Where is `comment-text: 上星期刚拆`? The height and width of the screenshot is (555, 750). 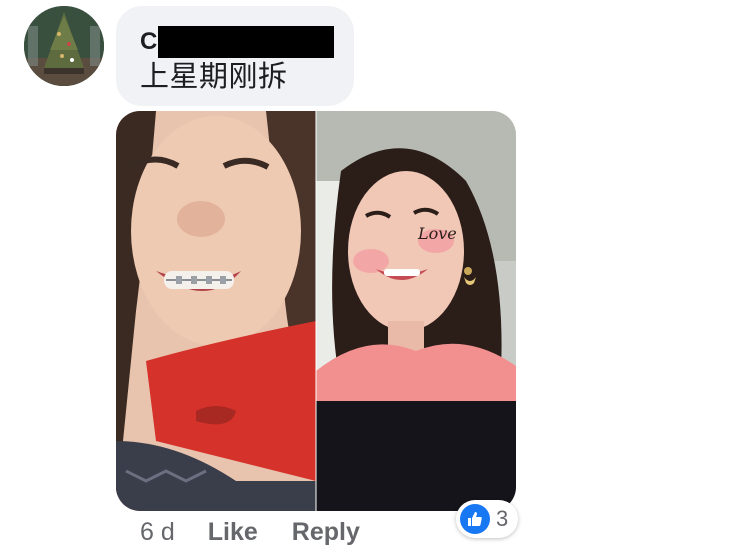
comment-text: 上星期刚拆 is located at coordinates (214, 76).